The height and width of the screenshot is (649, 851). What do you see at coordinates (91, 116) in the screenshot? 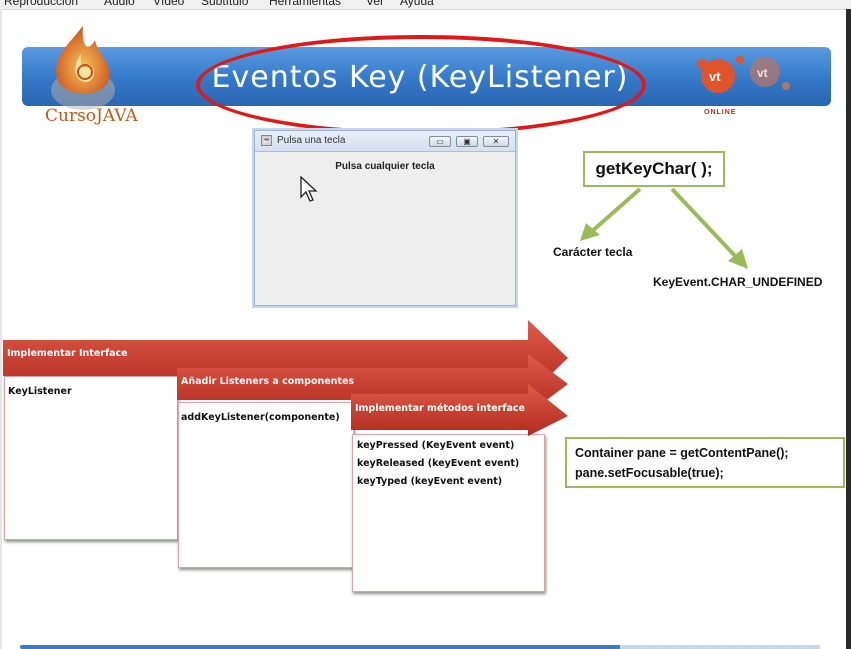
I see `logo-left-text: CursoJAVA` at bounding box center [91, 116].